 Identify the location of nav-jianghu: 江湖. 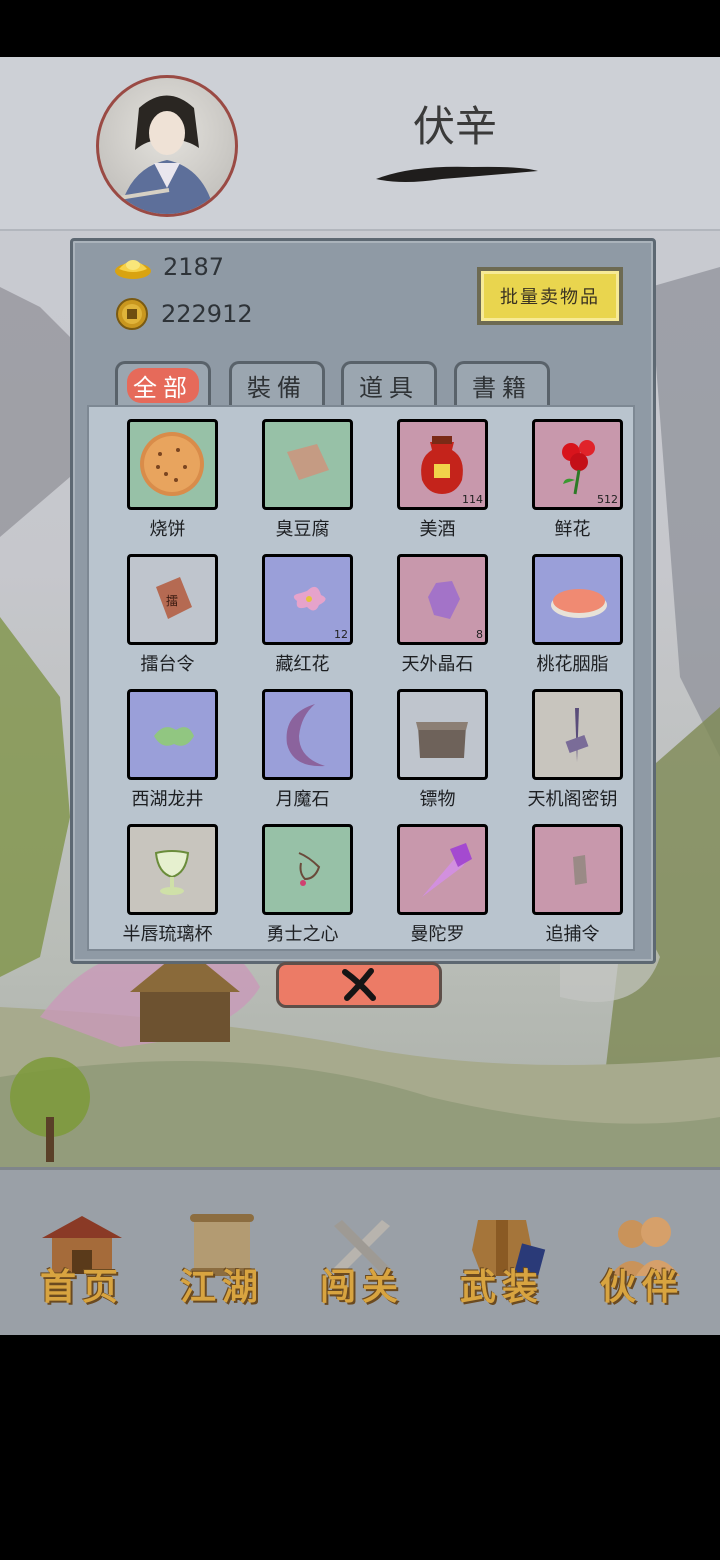
(222, 1265).